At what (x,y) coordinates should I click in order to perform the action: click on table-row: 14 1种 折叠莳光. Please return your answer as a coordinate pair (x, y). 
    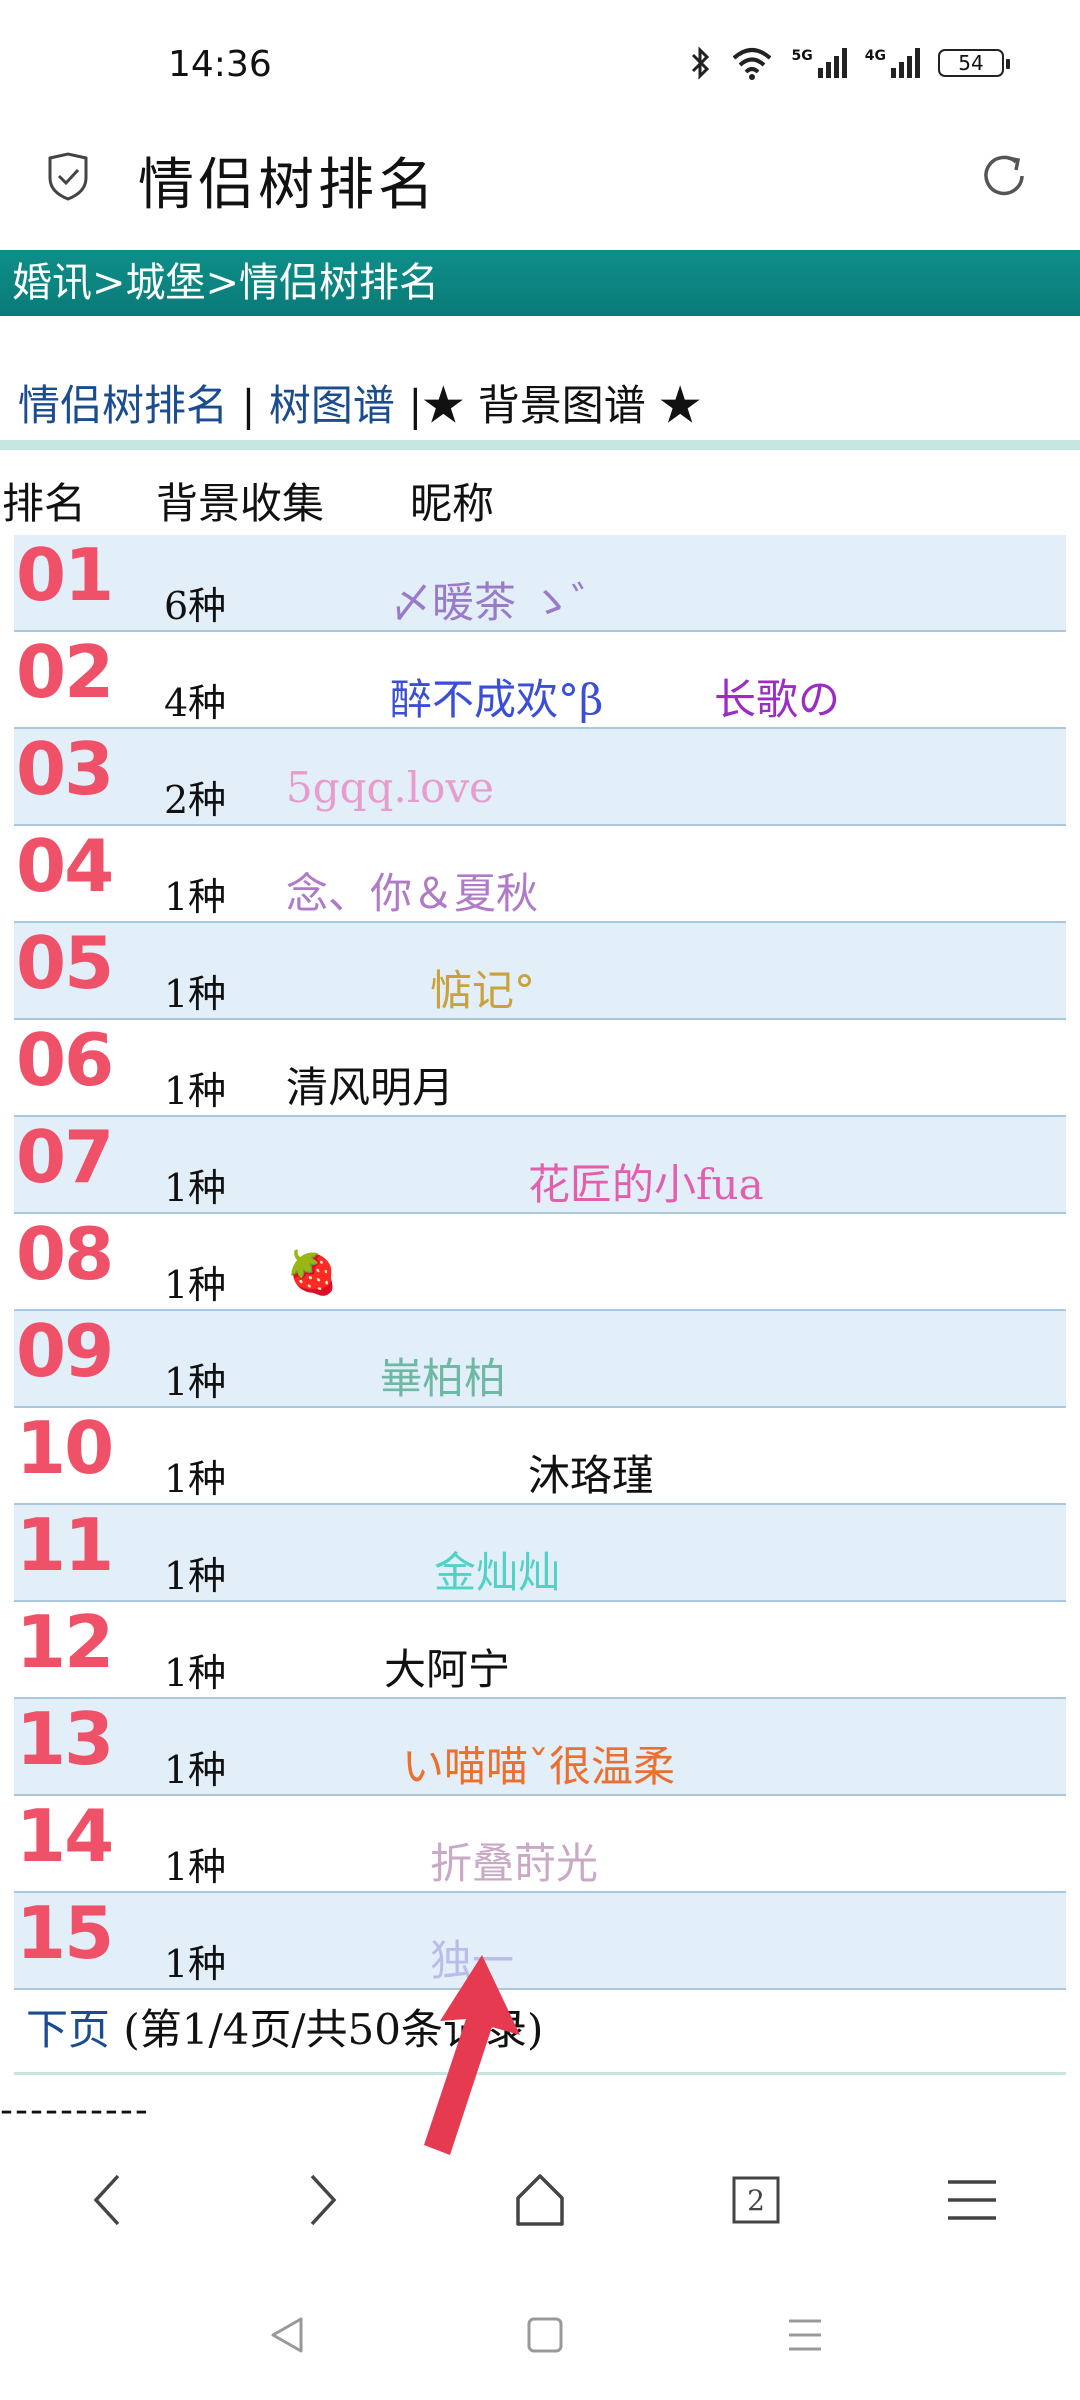
    Looking at the image, I should click on (540, 1844).